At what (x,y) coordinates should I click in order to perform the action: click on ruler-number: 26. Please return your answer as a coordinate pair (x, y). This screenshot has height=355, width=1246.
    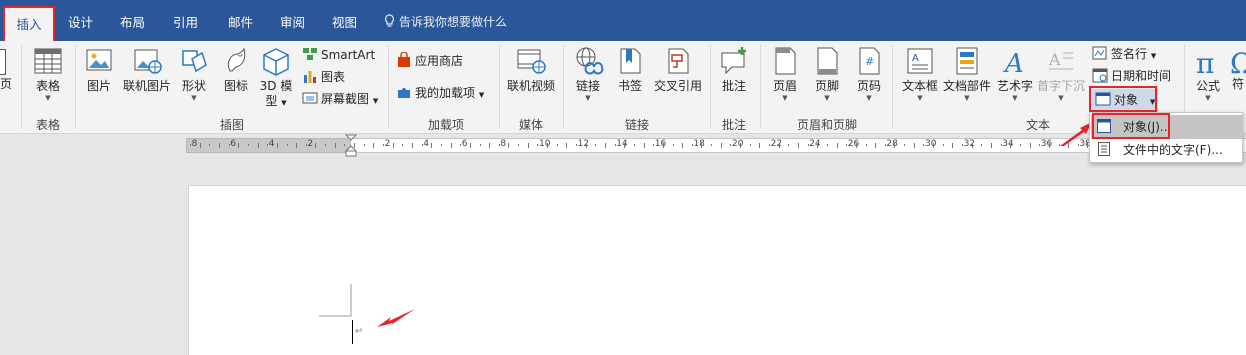
    Looking at the image, I should click on (853, 144).